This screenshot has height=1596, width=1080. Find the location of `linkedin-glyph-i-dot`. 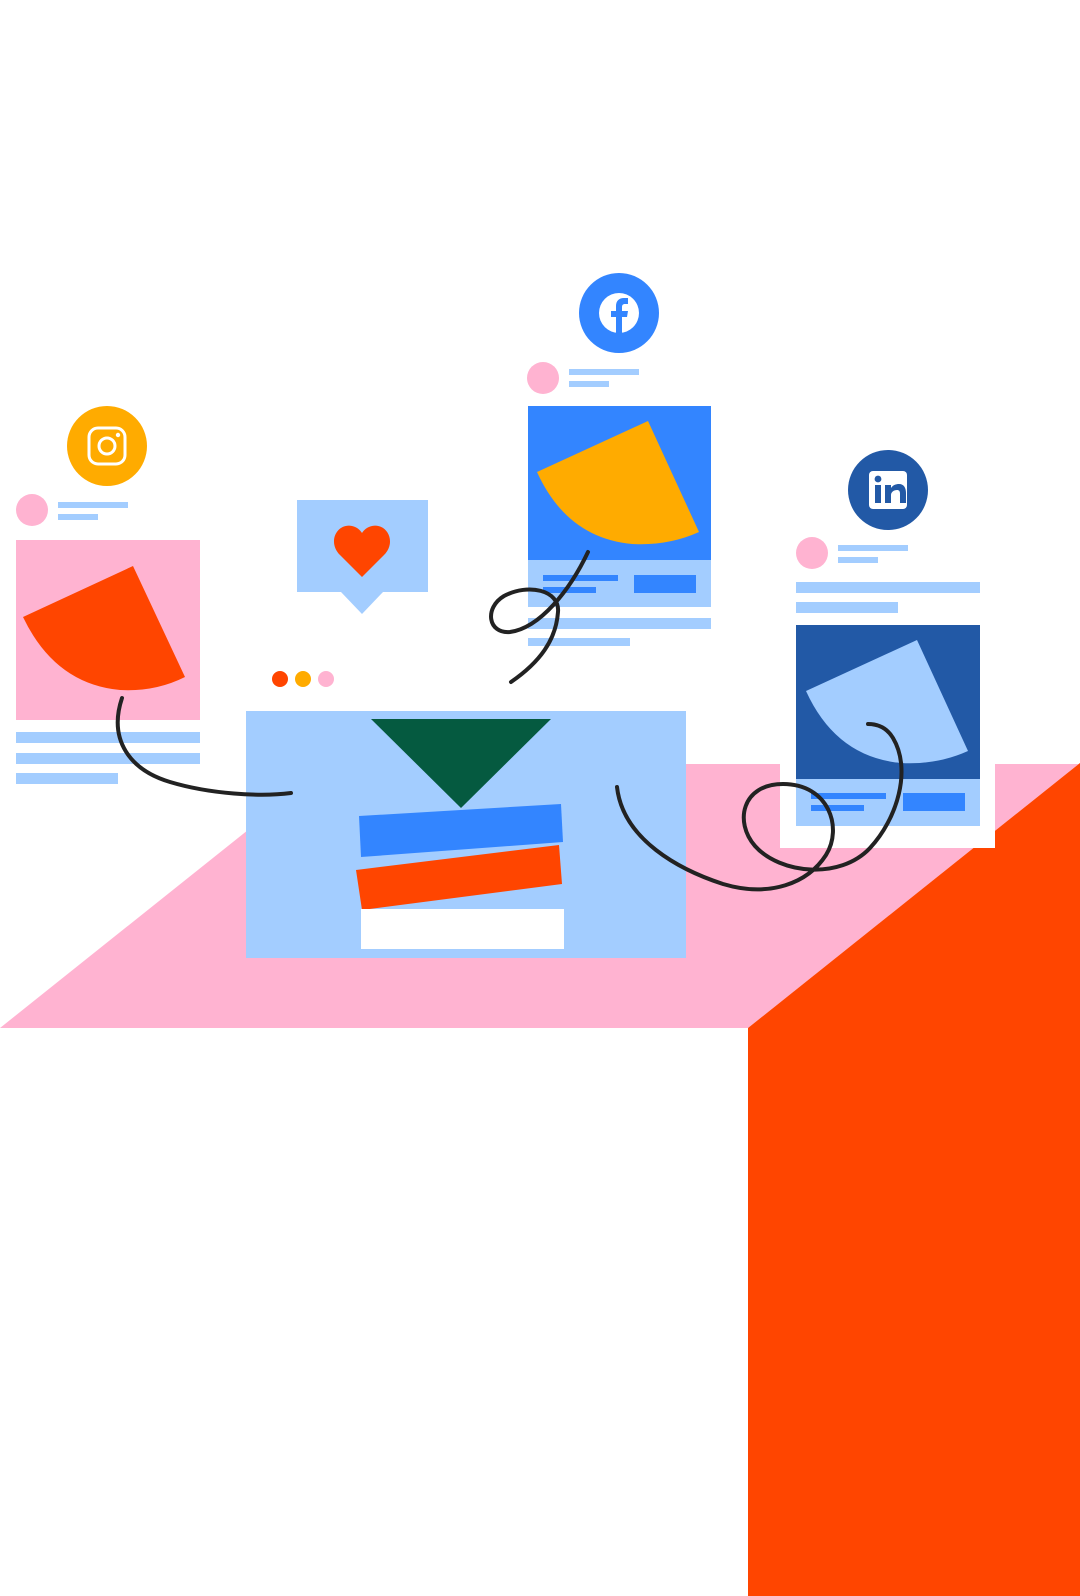

linkedin-glyph-i-dot is located at coordinates (878, 479).